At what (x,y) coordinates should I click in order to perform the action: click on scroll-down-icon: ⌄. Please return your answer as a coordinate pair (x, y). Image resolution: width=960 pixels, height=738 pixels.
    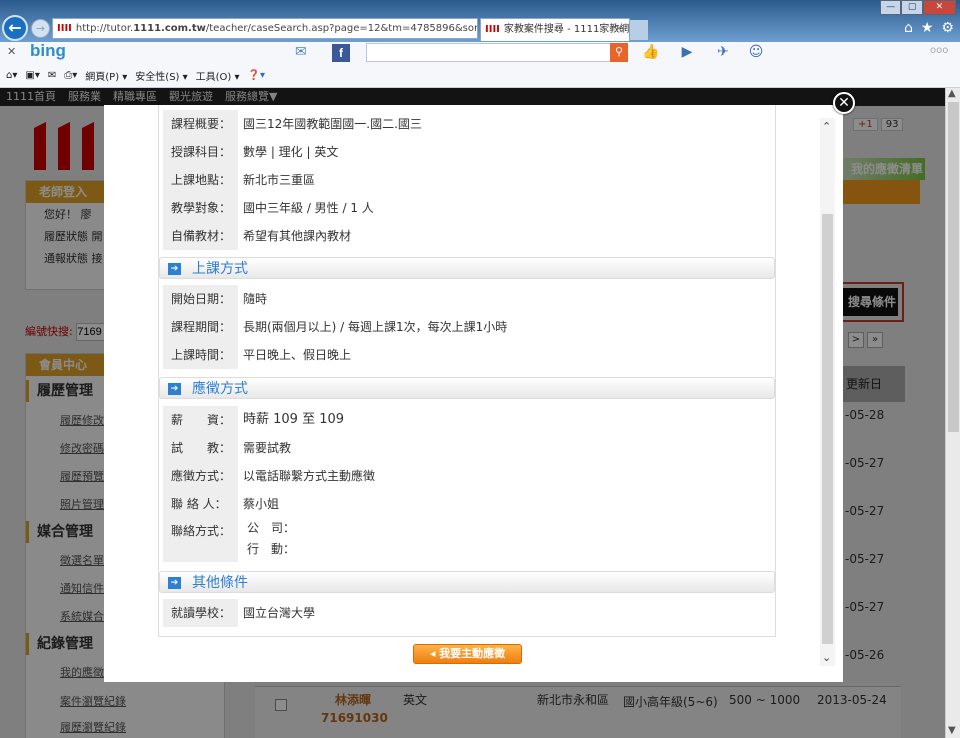
    Looking at the image, I should click on (826, 657).